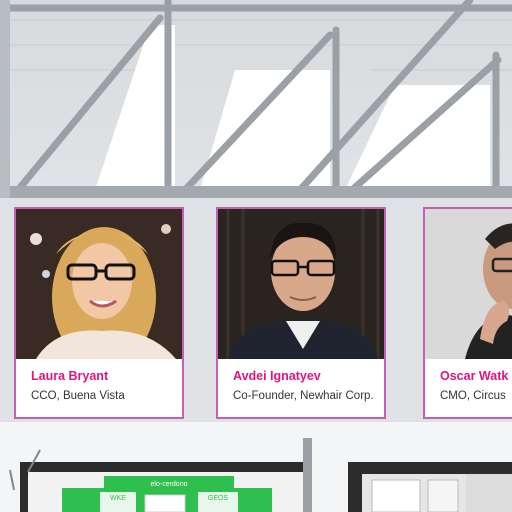 This screenshot has width=512, height=512. I want to click on booth-panel-left-text: WKE, so click(118, 498).